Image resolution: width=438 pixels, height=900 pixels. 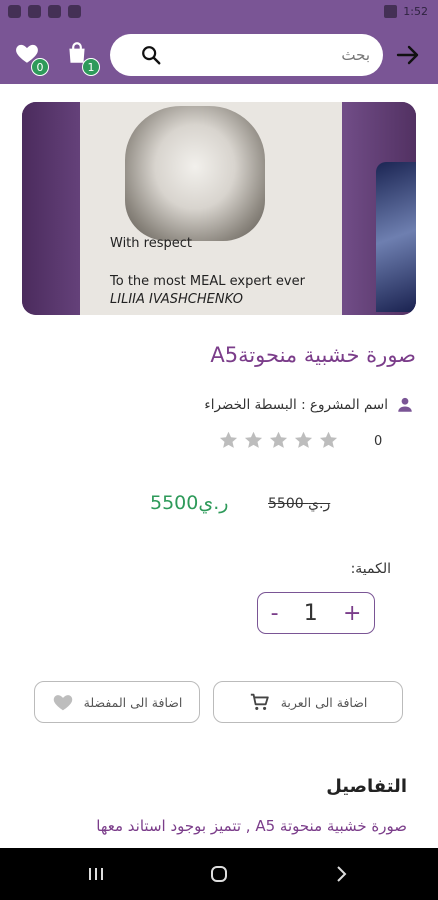 I want to click on app-bar: 0 1, so click(x=219, y=55).